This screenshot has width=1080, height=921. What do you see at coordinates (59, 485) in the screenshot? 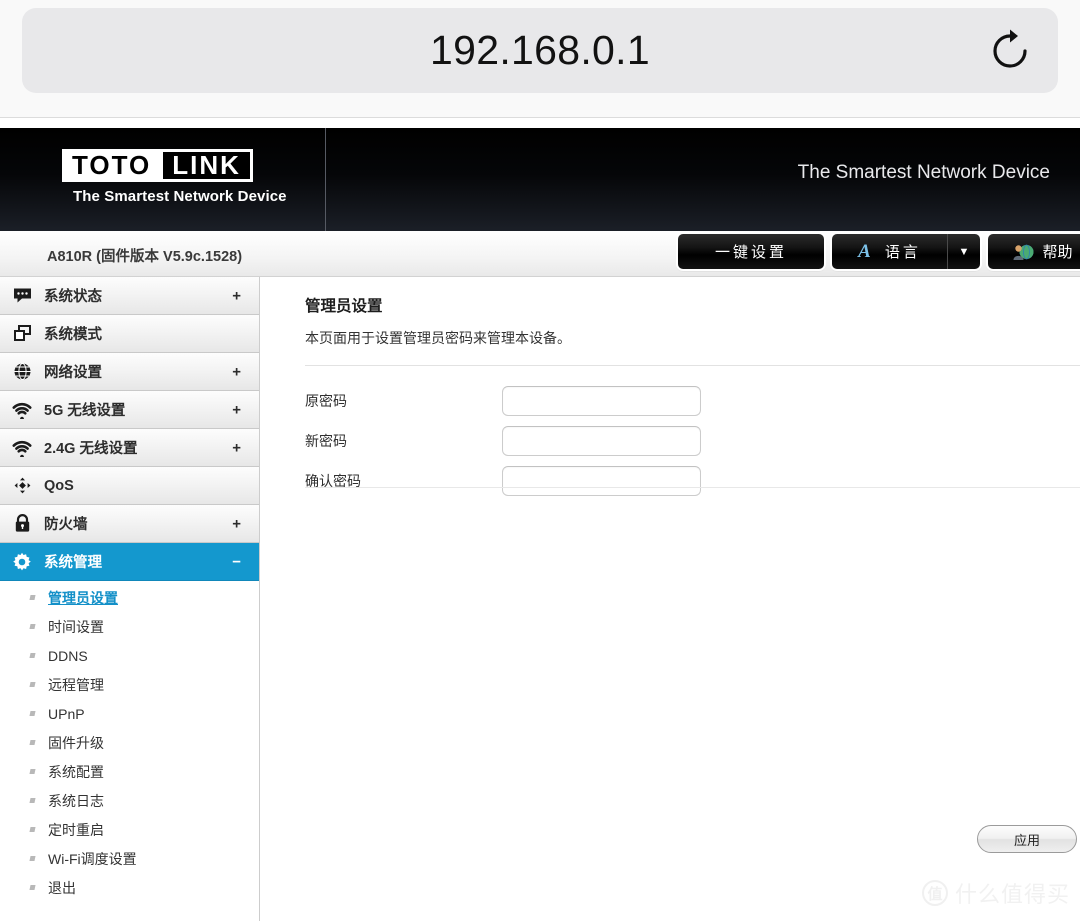
I see `sidebar-item-label: QoS` at bounding box center [59, 485].